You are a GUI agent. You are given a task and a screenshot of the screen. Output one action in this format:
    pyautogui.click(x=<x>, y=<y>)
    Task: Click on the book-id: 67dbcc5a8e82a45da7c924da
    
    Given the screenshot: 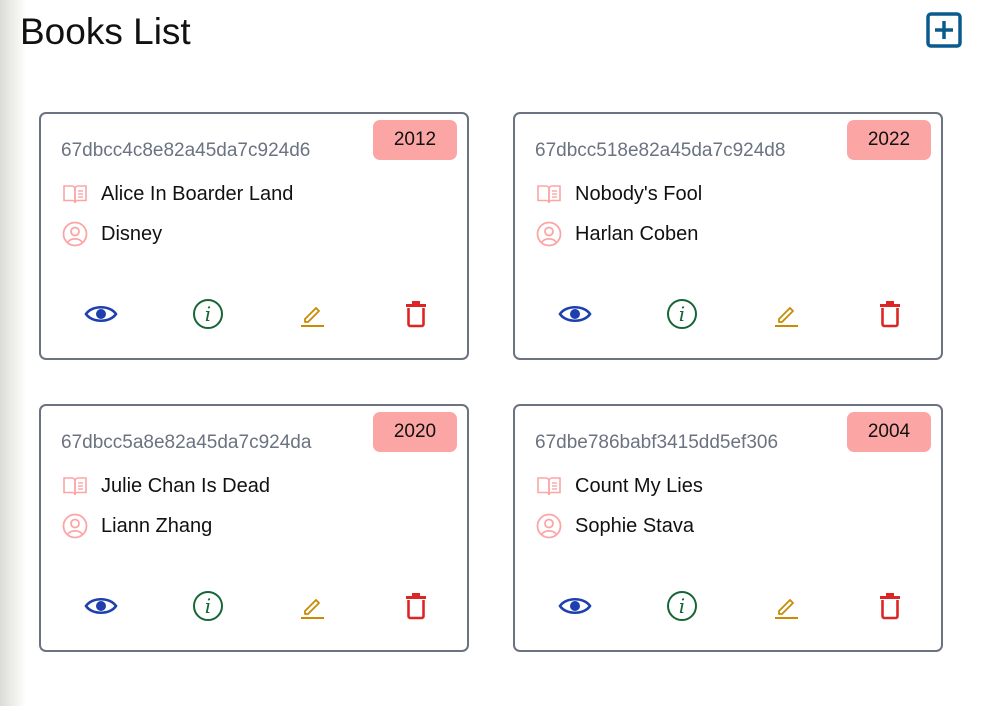 What is the action you would take?
    pyautogui.click(x=186, y=442)
    